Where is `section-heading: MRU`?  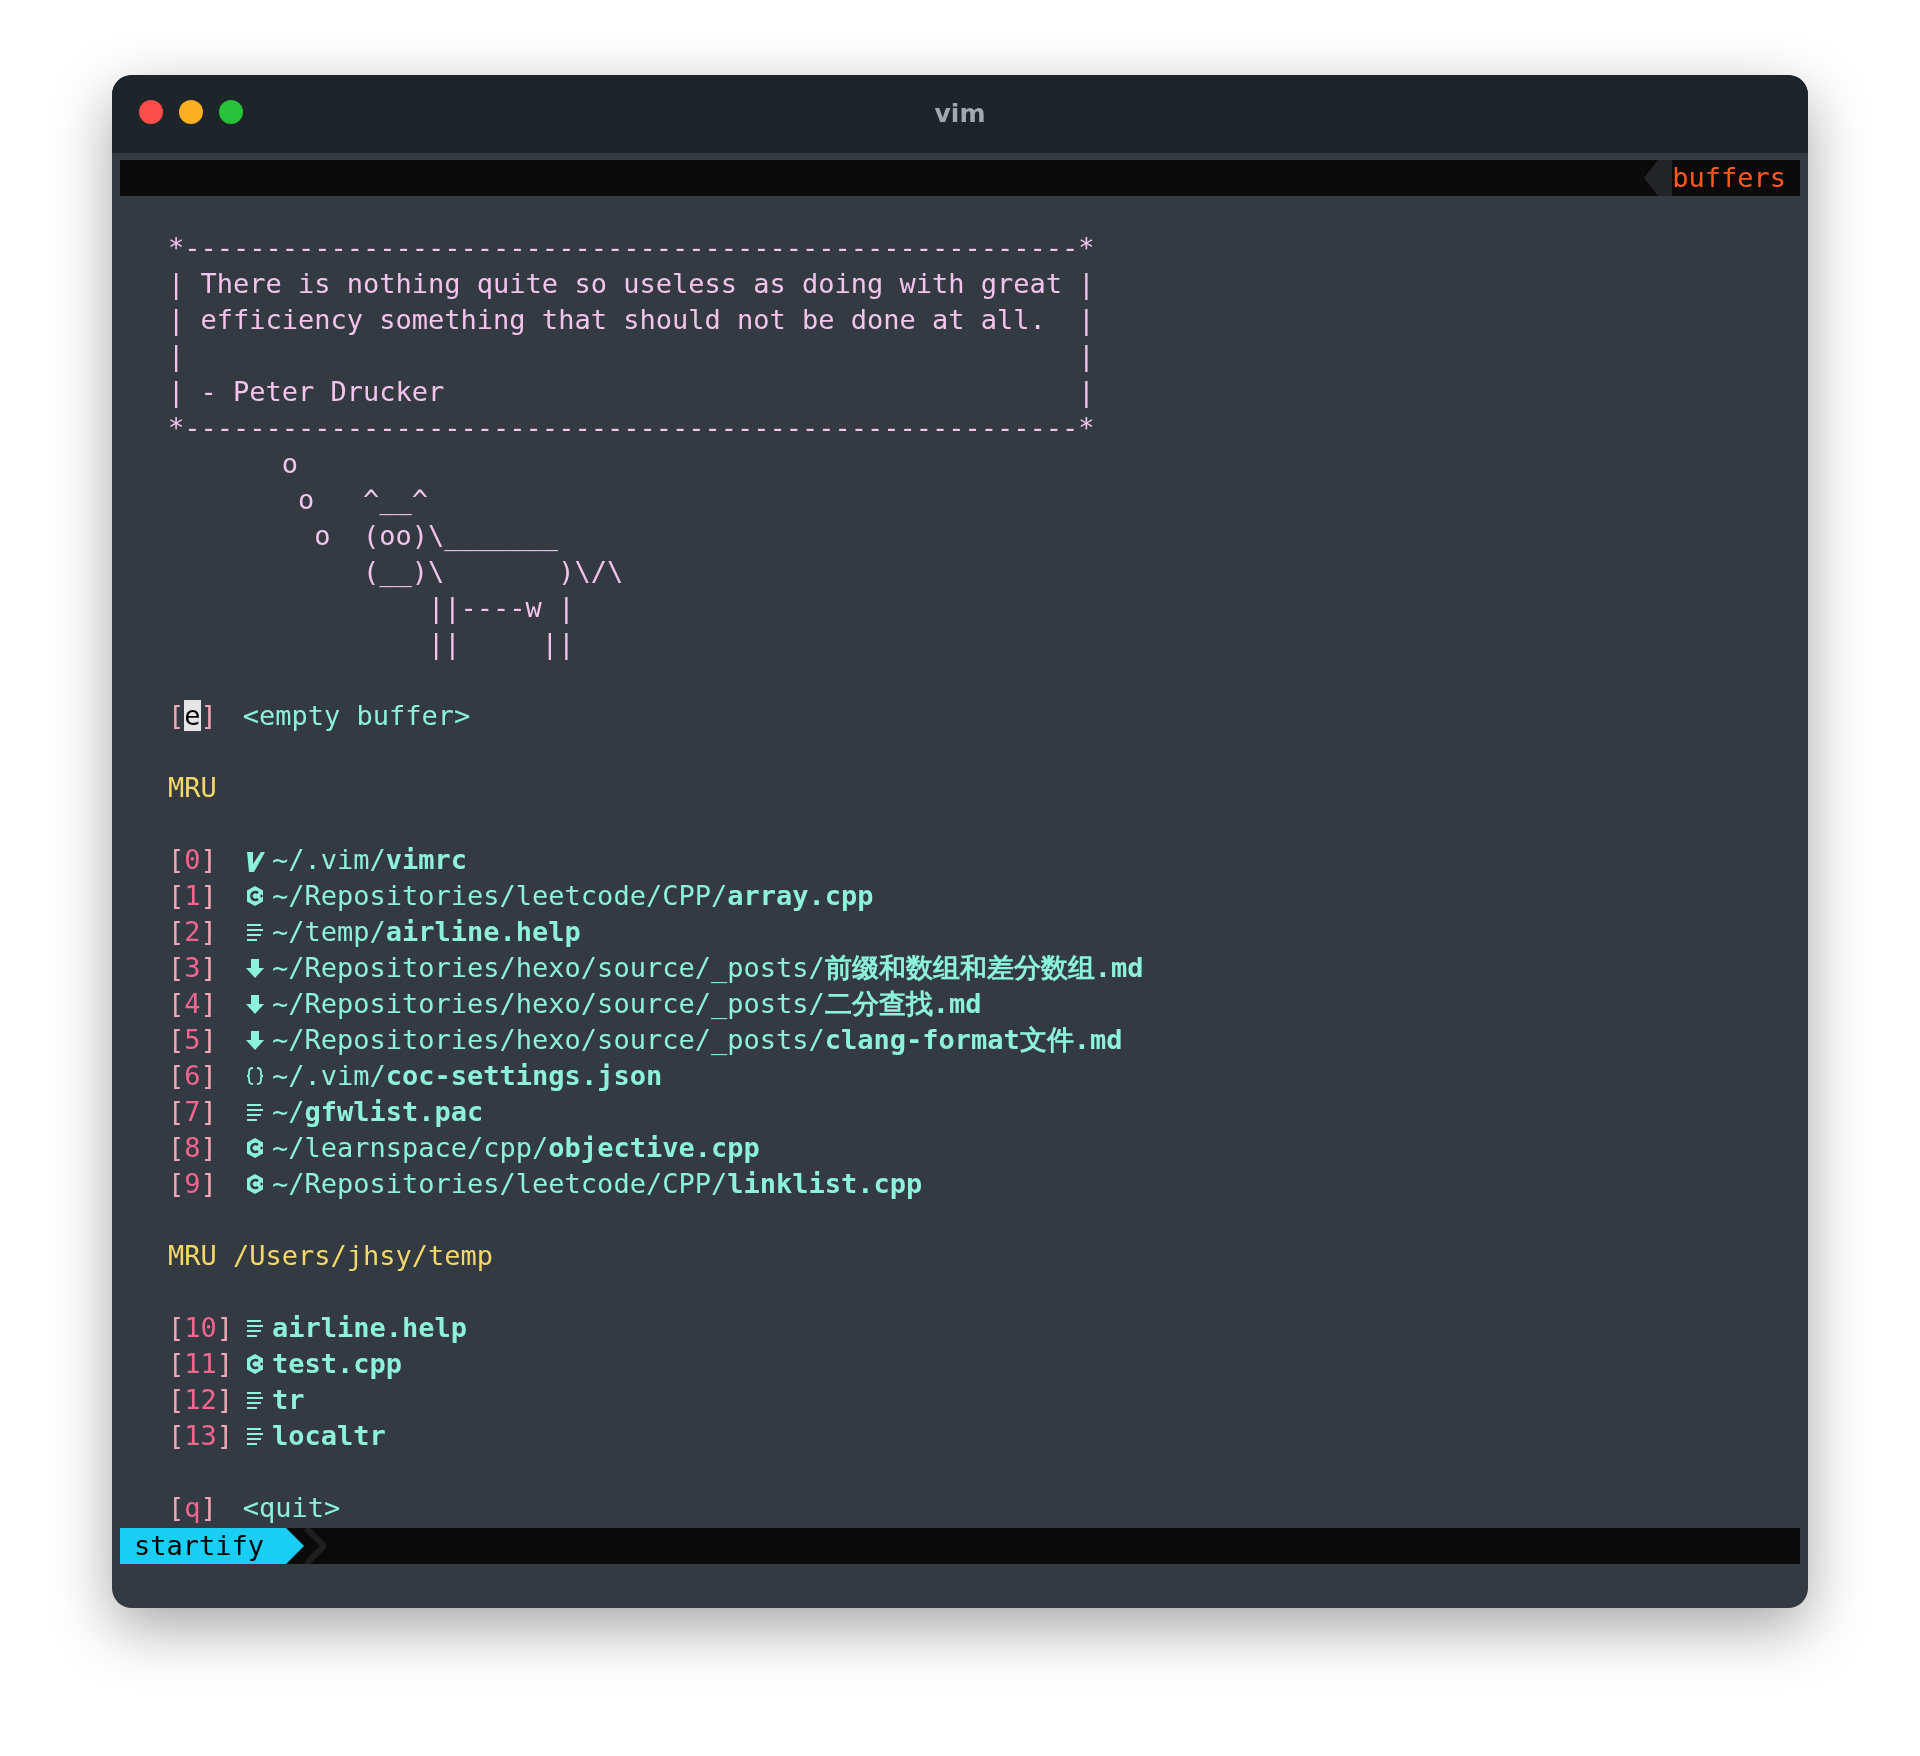 section-heading: MRU is located at coordinates (193, 788).